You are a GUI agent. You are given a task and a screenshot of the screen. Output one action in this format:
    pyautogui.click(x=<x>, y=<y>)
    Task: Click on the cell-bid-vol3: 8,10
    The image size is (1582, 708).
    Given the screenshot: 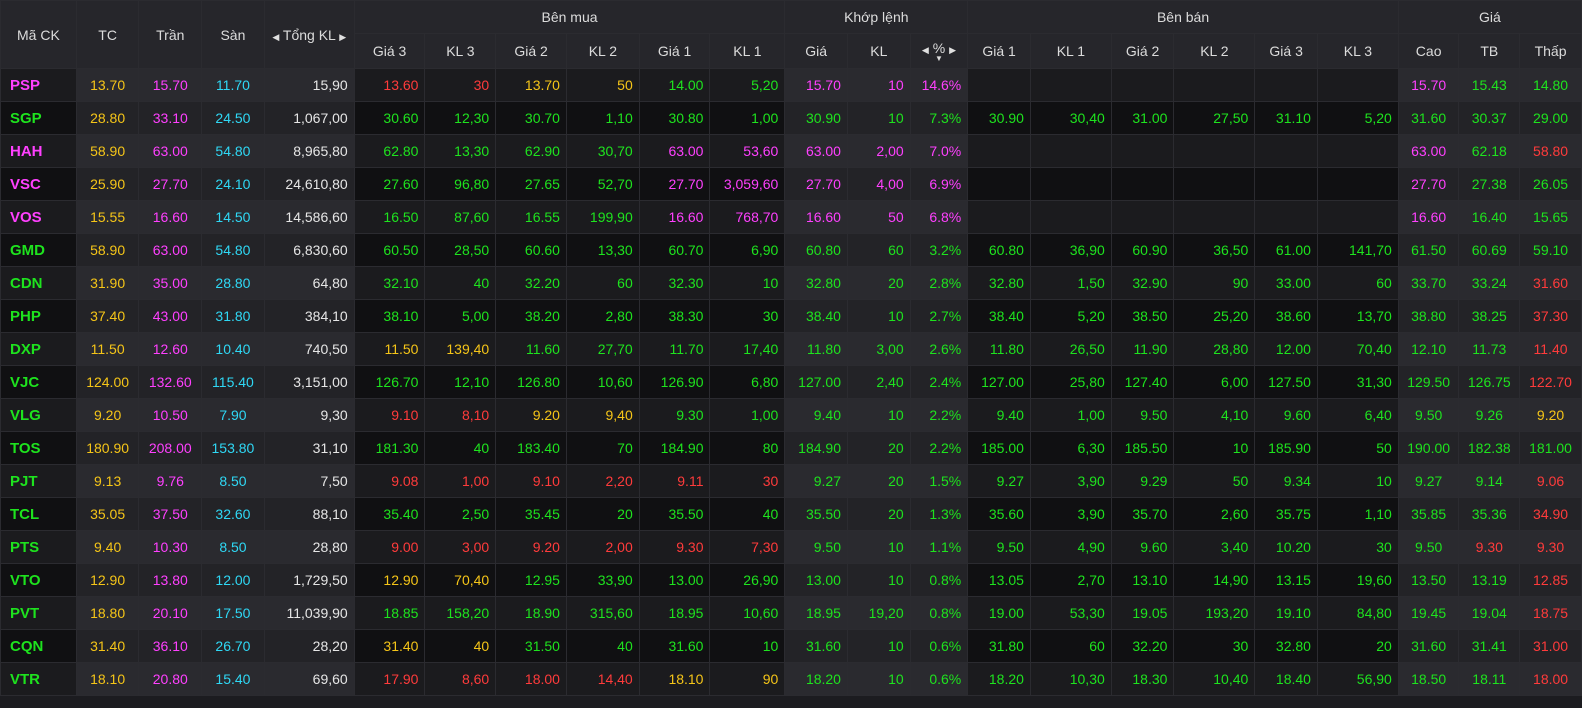 What is the action you would take?
    pyautogui.click(x=460, y=415)
    